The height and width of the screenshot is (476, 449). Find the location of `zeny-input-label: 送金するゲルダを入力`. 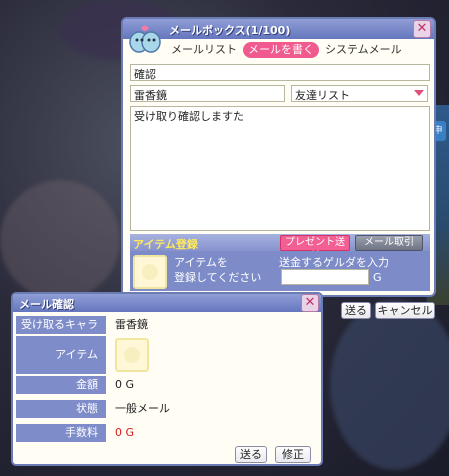

zeny-input-label: 送金するゲルダを入力 is located at coordinates (334, 262).